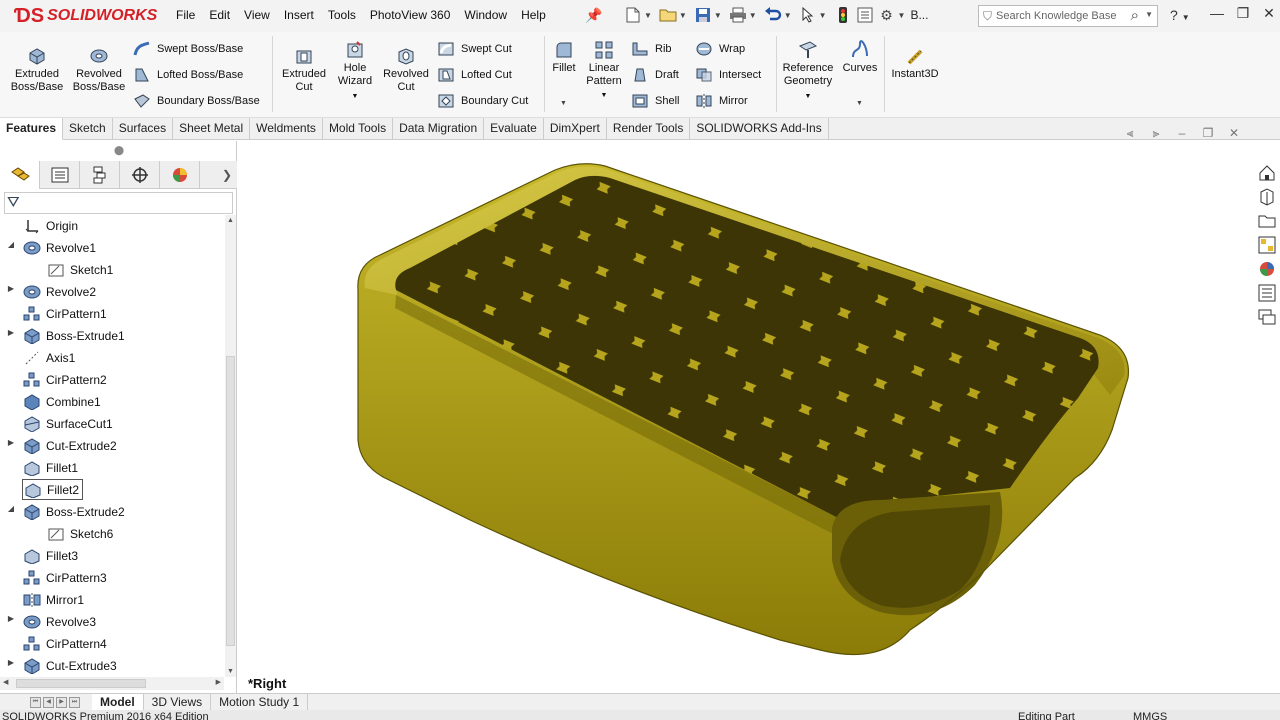  What do you see at coordinates (355, 71) in the screenshot?
I see `hole-wizard-button: Hole Wizard ▼` at bounding box center [355, 71].